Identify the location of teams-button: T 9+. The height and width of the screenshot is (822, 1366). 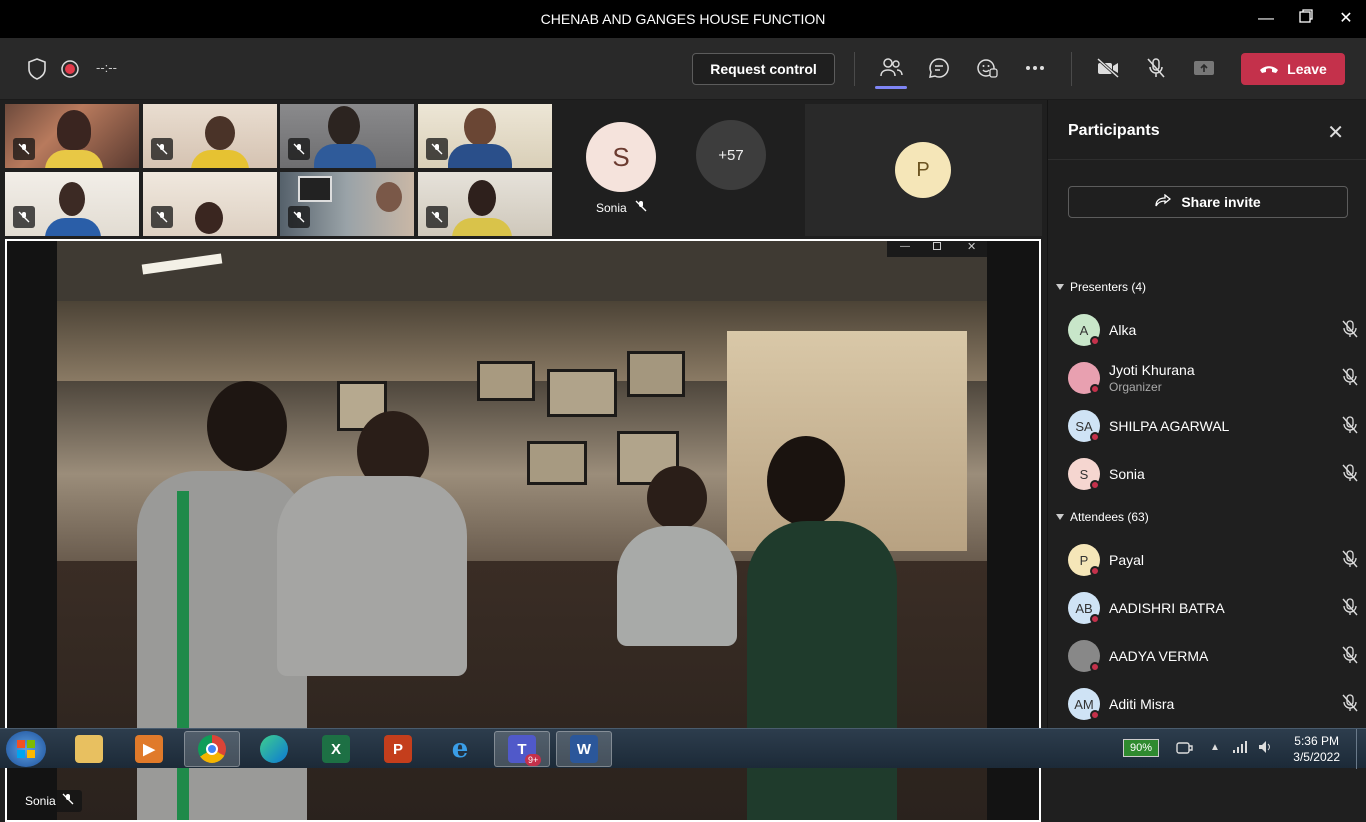
(522, 749).